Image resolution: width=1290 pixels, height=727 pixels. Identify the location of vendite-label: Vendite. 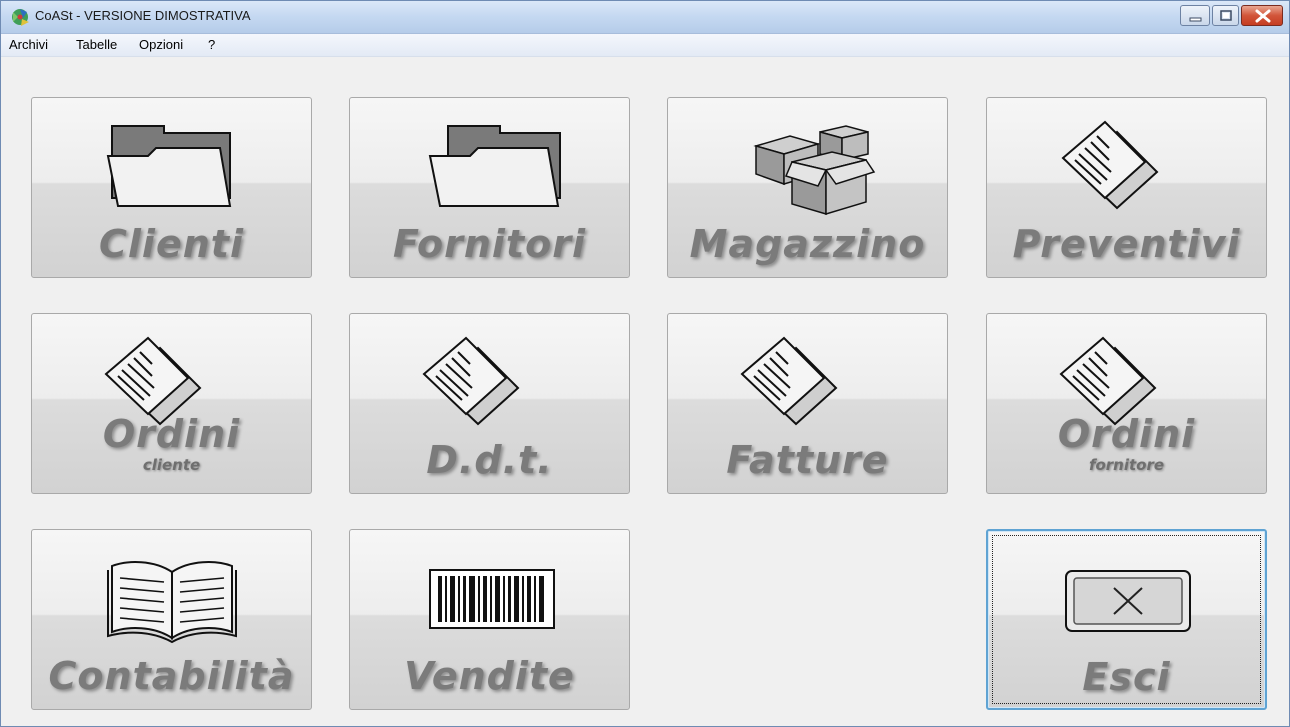
(489, 676).